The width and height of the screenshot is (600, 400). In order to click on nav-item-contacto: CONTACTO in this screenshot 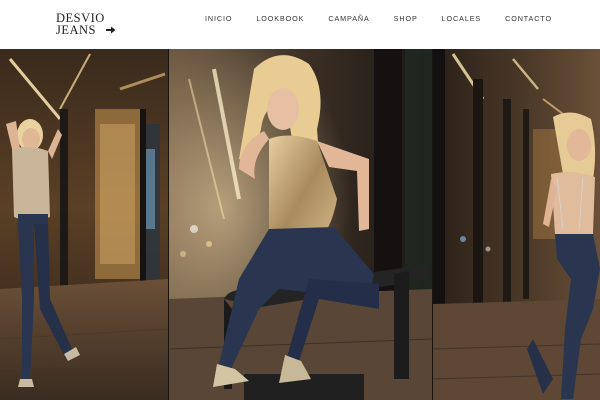, I will do `click(528, 19)`.